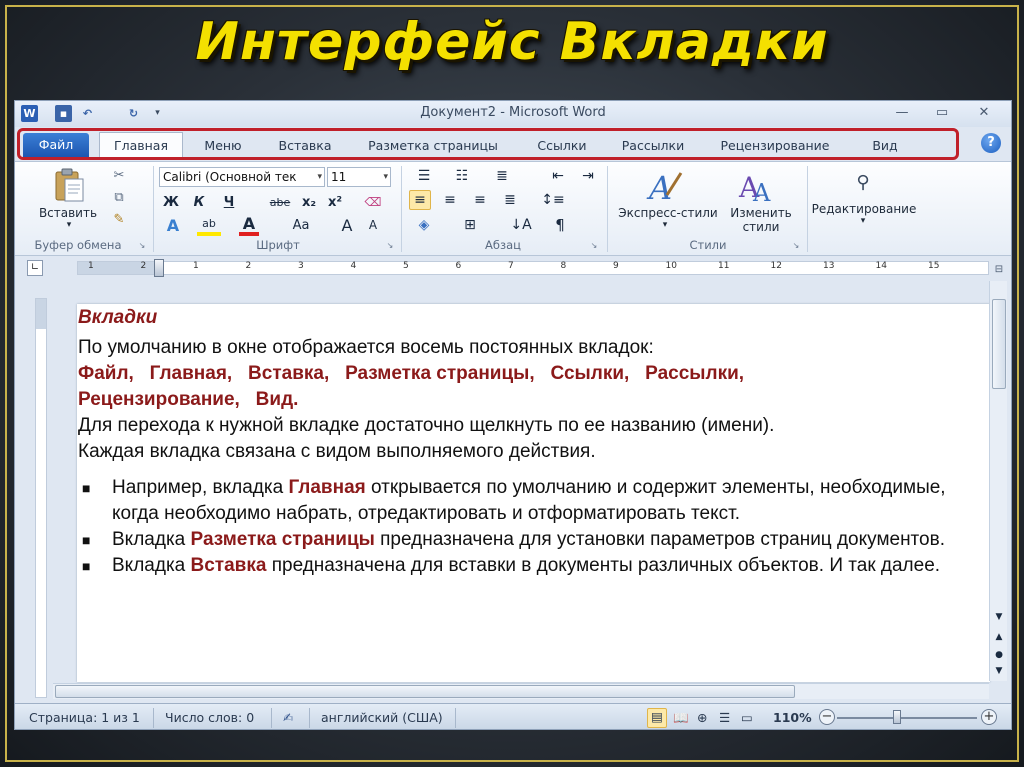 Image resolution: width=1024 pixels, height=767 pixels. What do you see at coordinates (724, 717) in the screenshot?
I see `outline-icon: ☰` at bounding box center [724, 717].